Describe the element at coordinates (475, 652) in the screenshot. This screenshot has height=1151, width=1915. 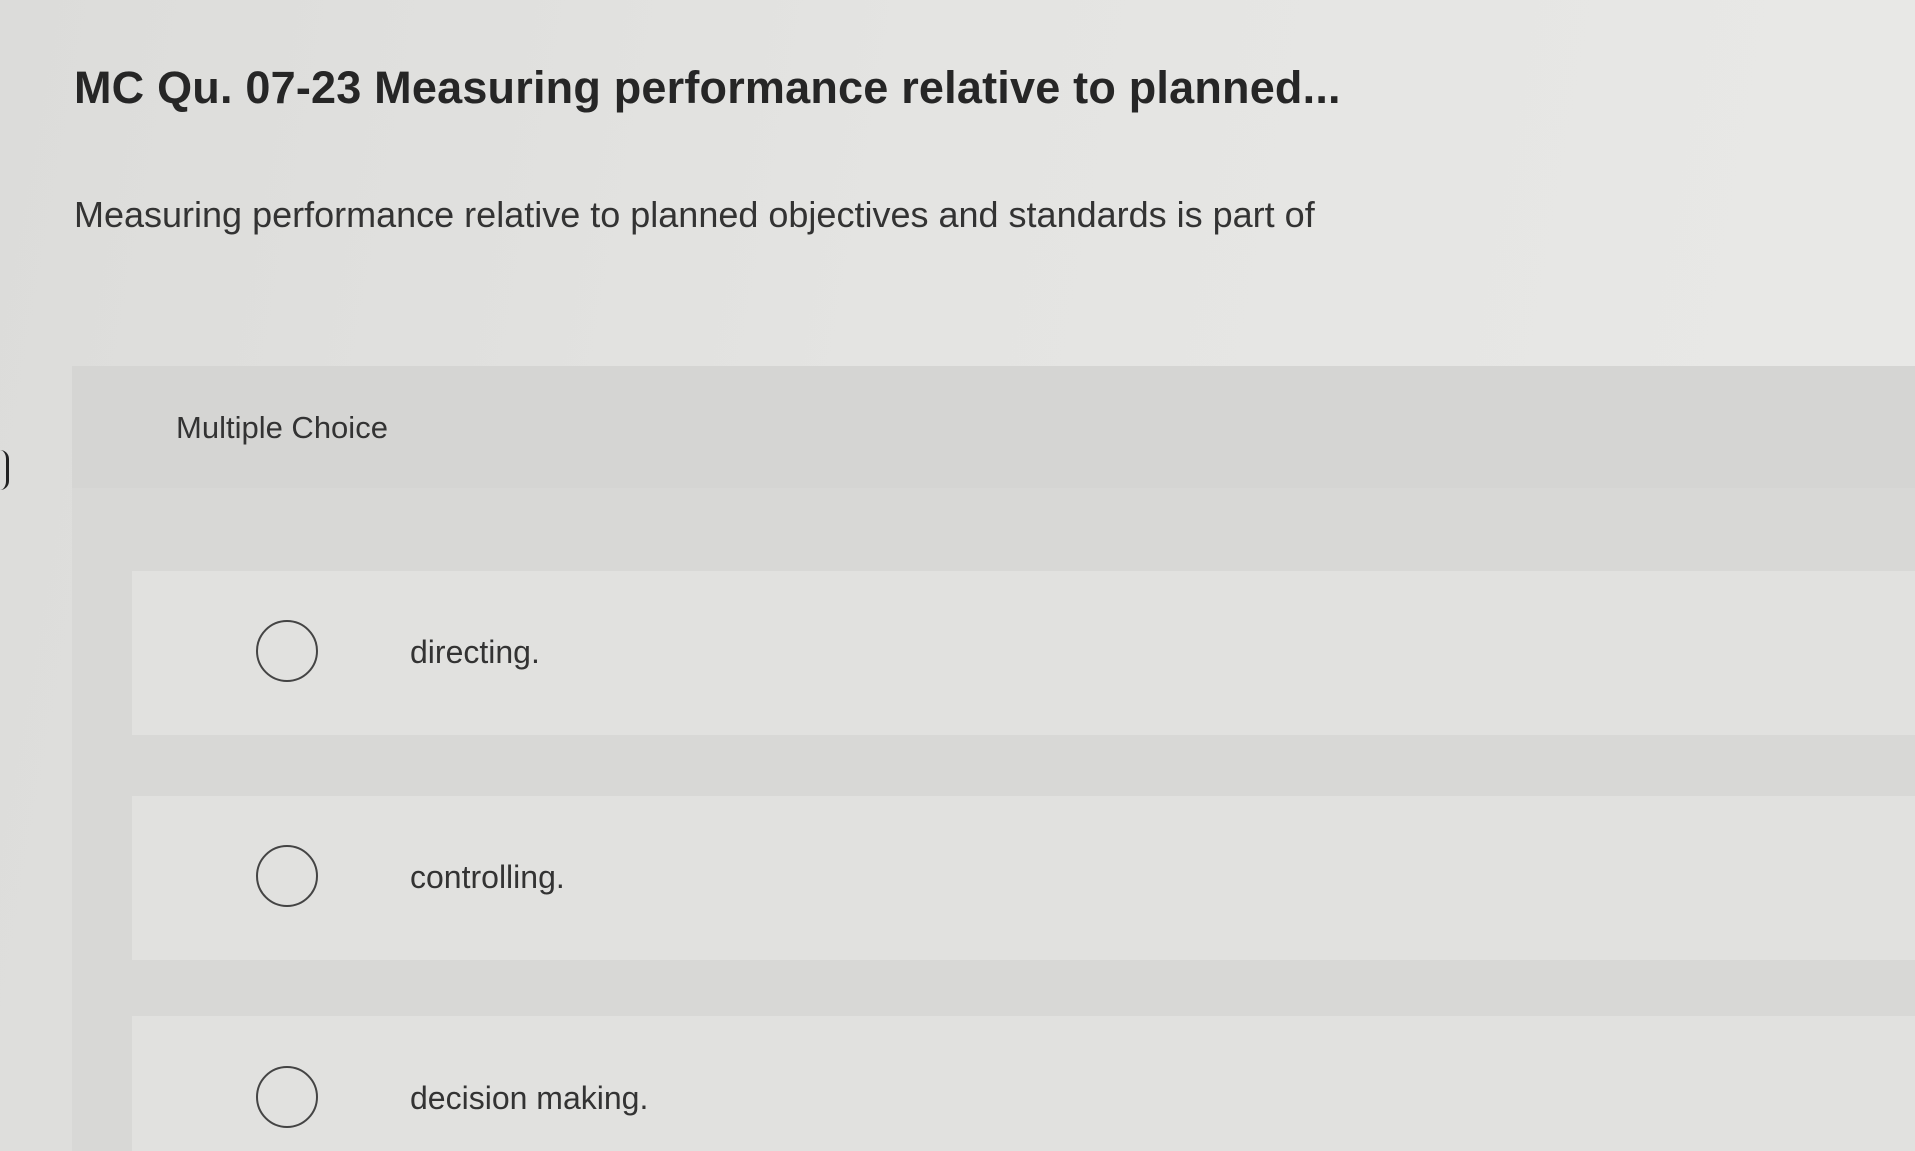
I see `answer-option-label: directing.` at that location.